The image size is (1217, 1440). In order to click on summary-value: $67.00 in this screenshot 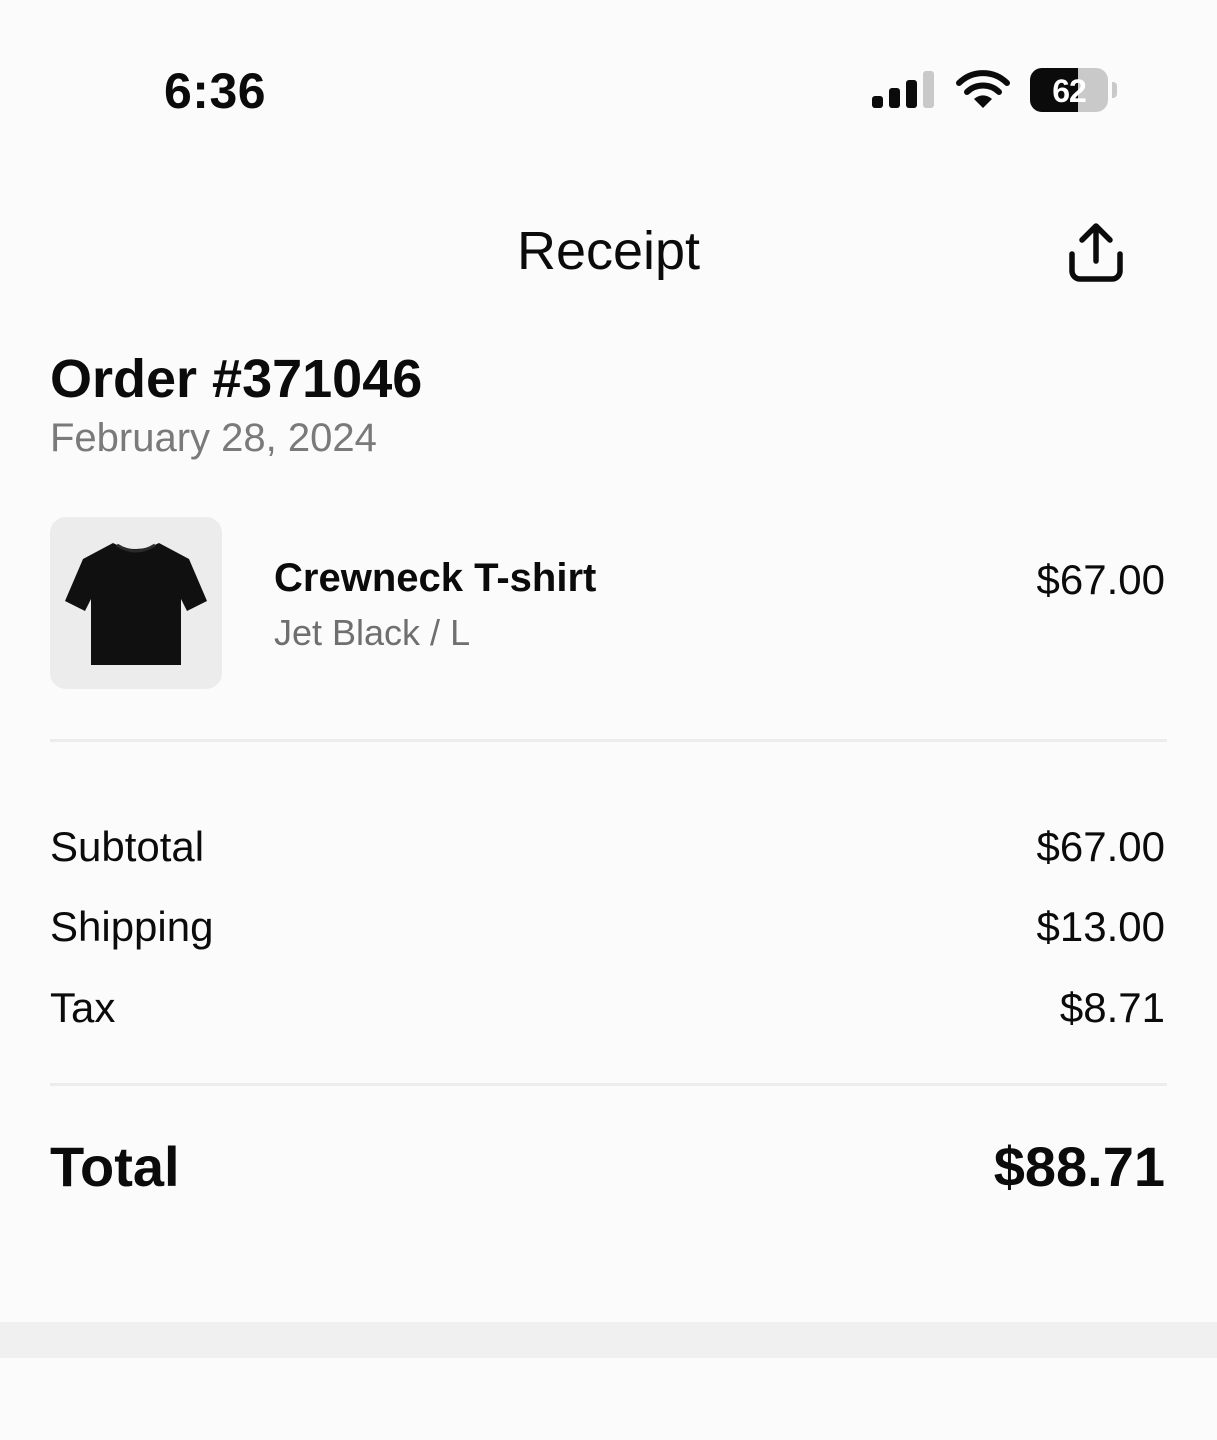, I will do `click(1100, 846)`.